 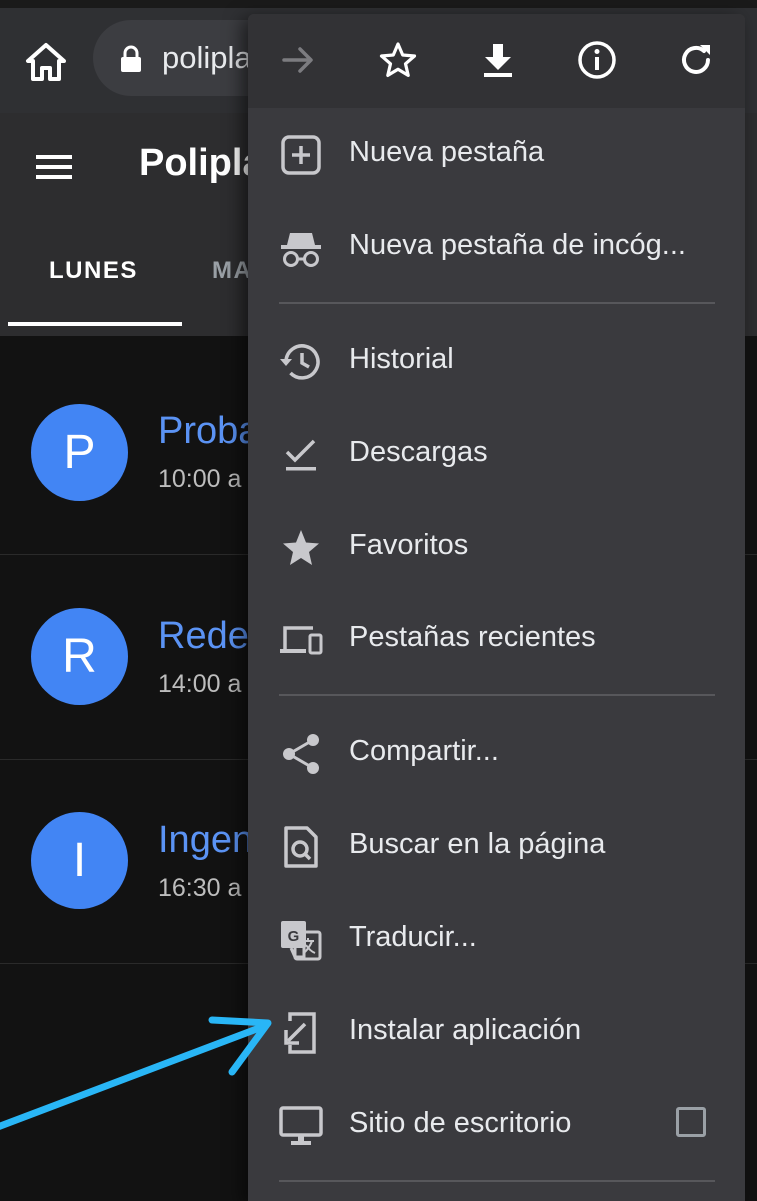 I want to click on menu-item-label: Descargas, so click(x=418, y=452).